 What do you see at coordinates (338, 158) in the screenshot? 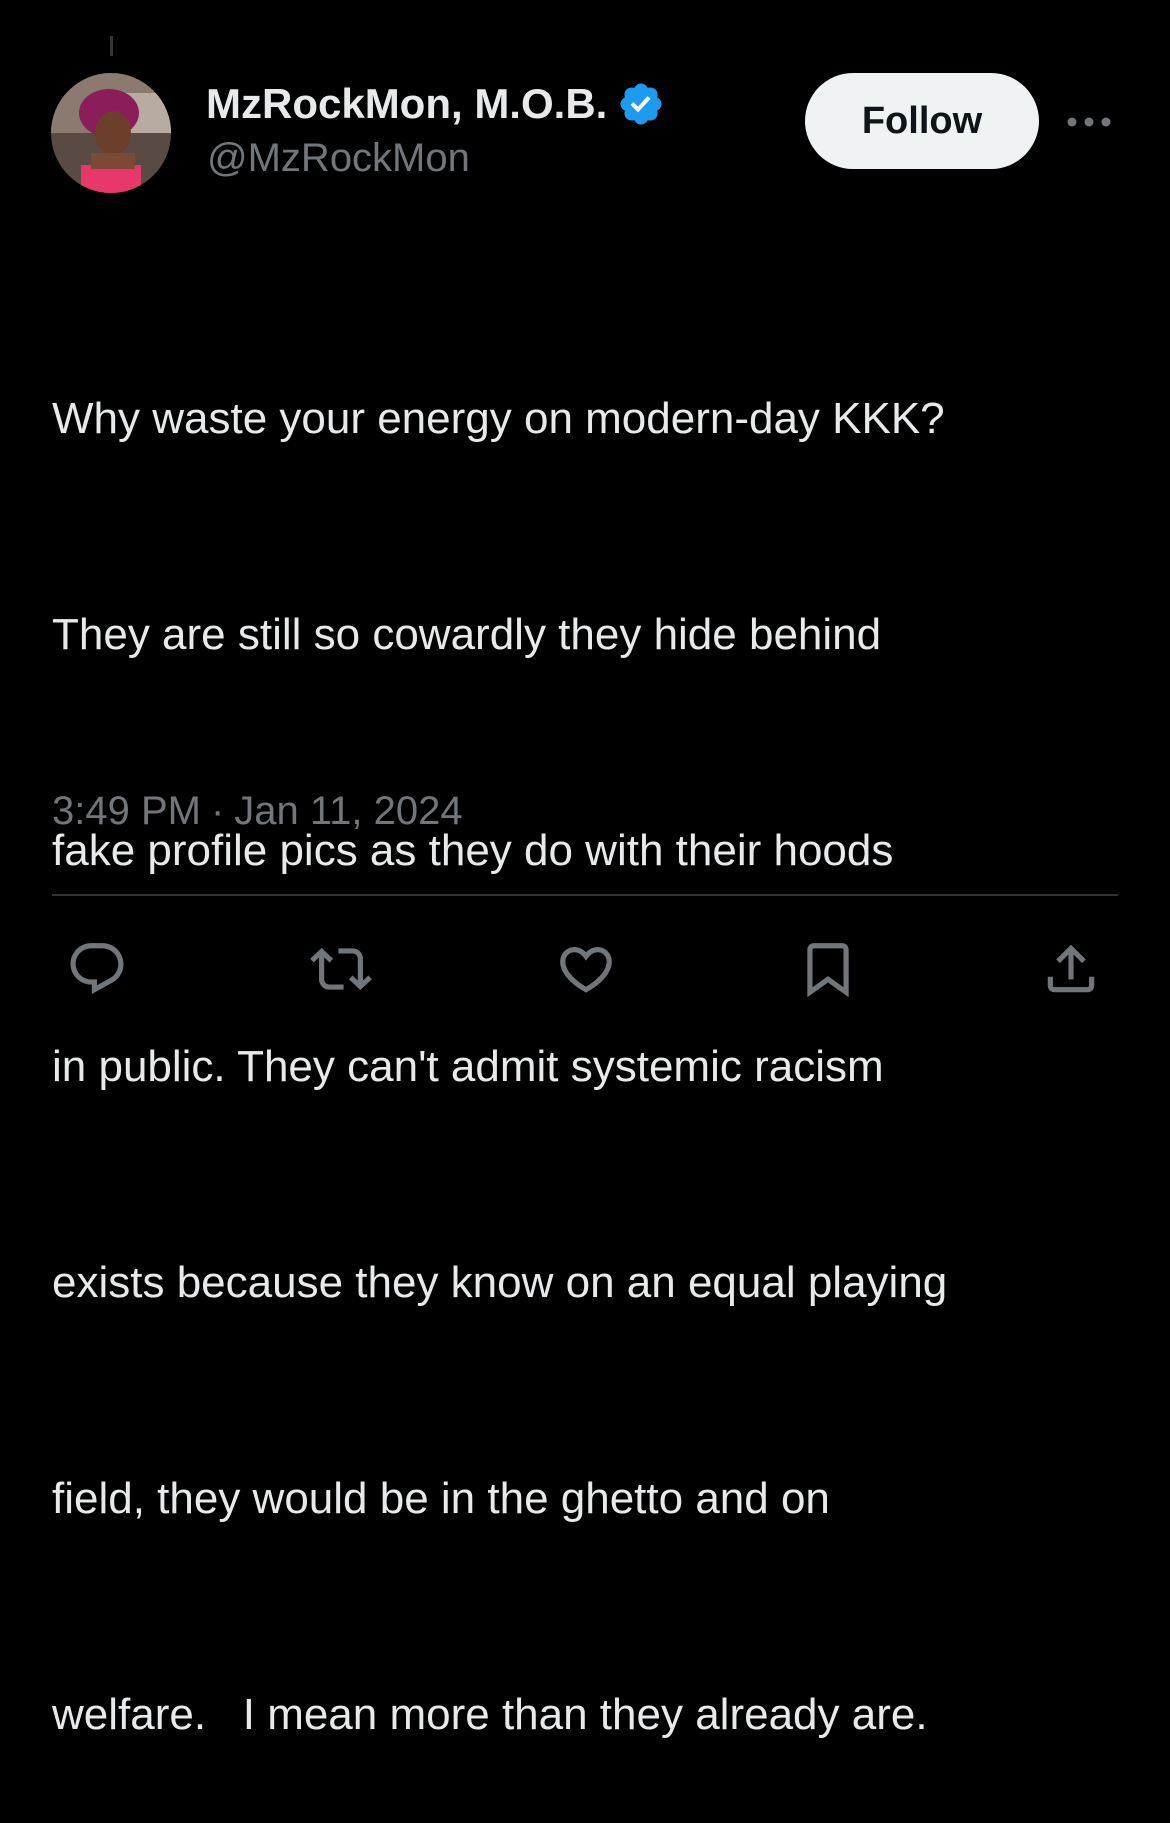
I see `author-handle: @MzRockMon` at bounding box center [338, 158].